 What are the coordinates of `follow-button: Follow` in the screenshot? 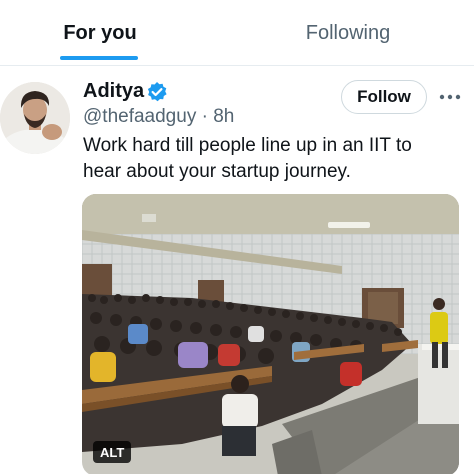 It's located at (384, 97).